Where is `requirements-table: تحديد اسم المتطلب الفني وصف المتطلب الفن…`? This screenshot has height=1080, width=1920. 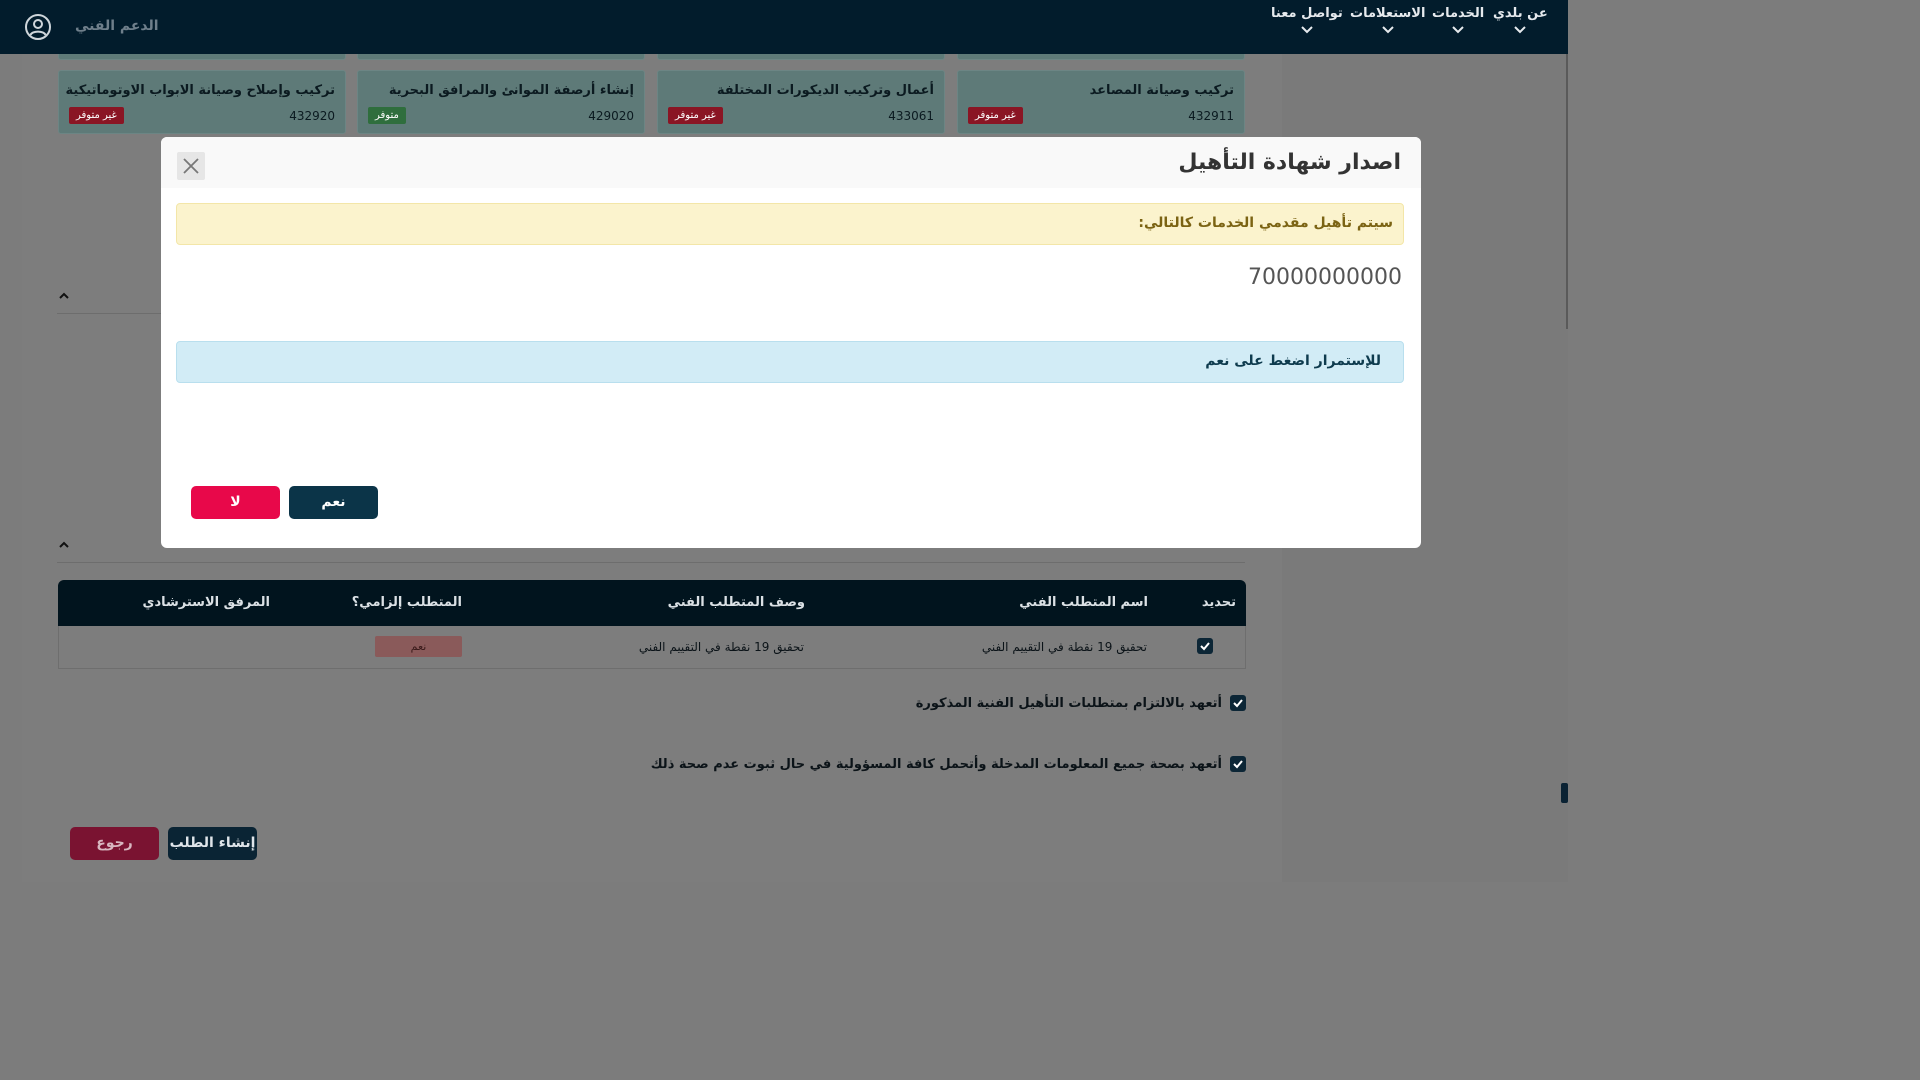 requirements-table: تحديد اسم المتطلب الفني وصف المتطلب الفن… is located at coordinates (652, 624).